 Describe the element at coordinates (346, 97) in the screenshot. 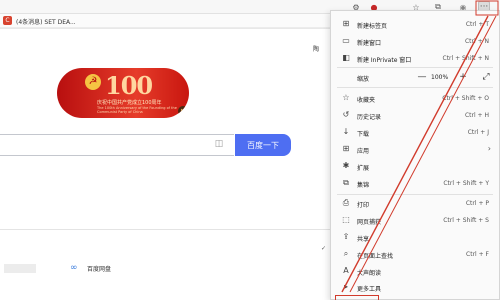

I see `favorites-icon: ☆` at that location.